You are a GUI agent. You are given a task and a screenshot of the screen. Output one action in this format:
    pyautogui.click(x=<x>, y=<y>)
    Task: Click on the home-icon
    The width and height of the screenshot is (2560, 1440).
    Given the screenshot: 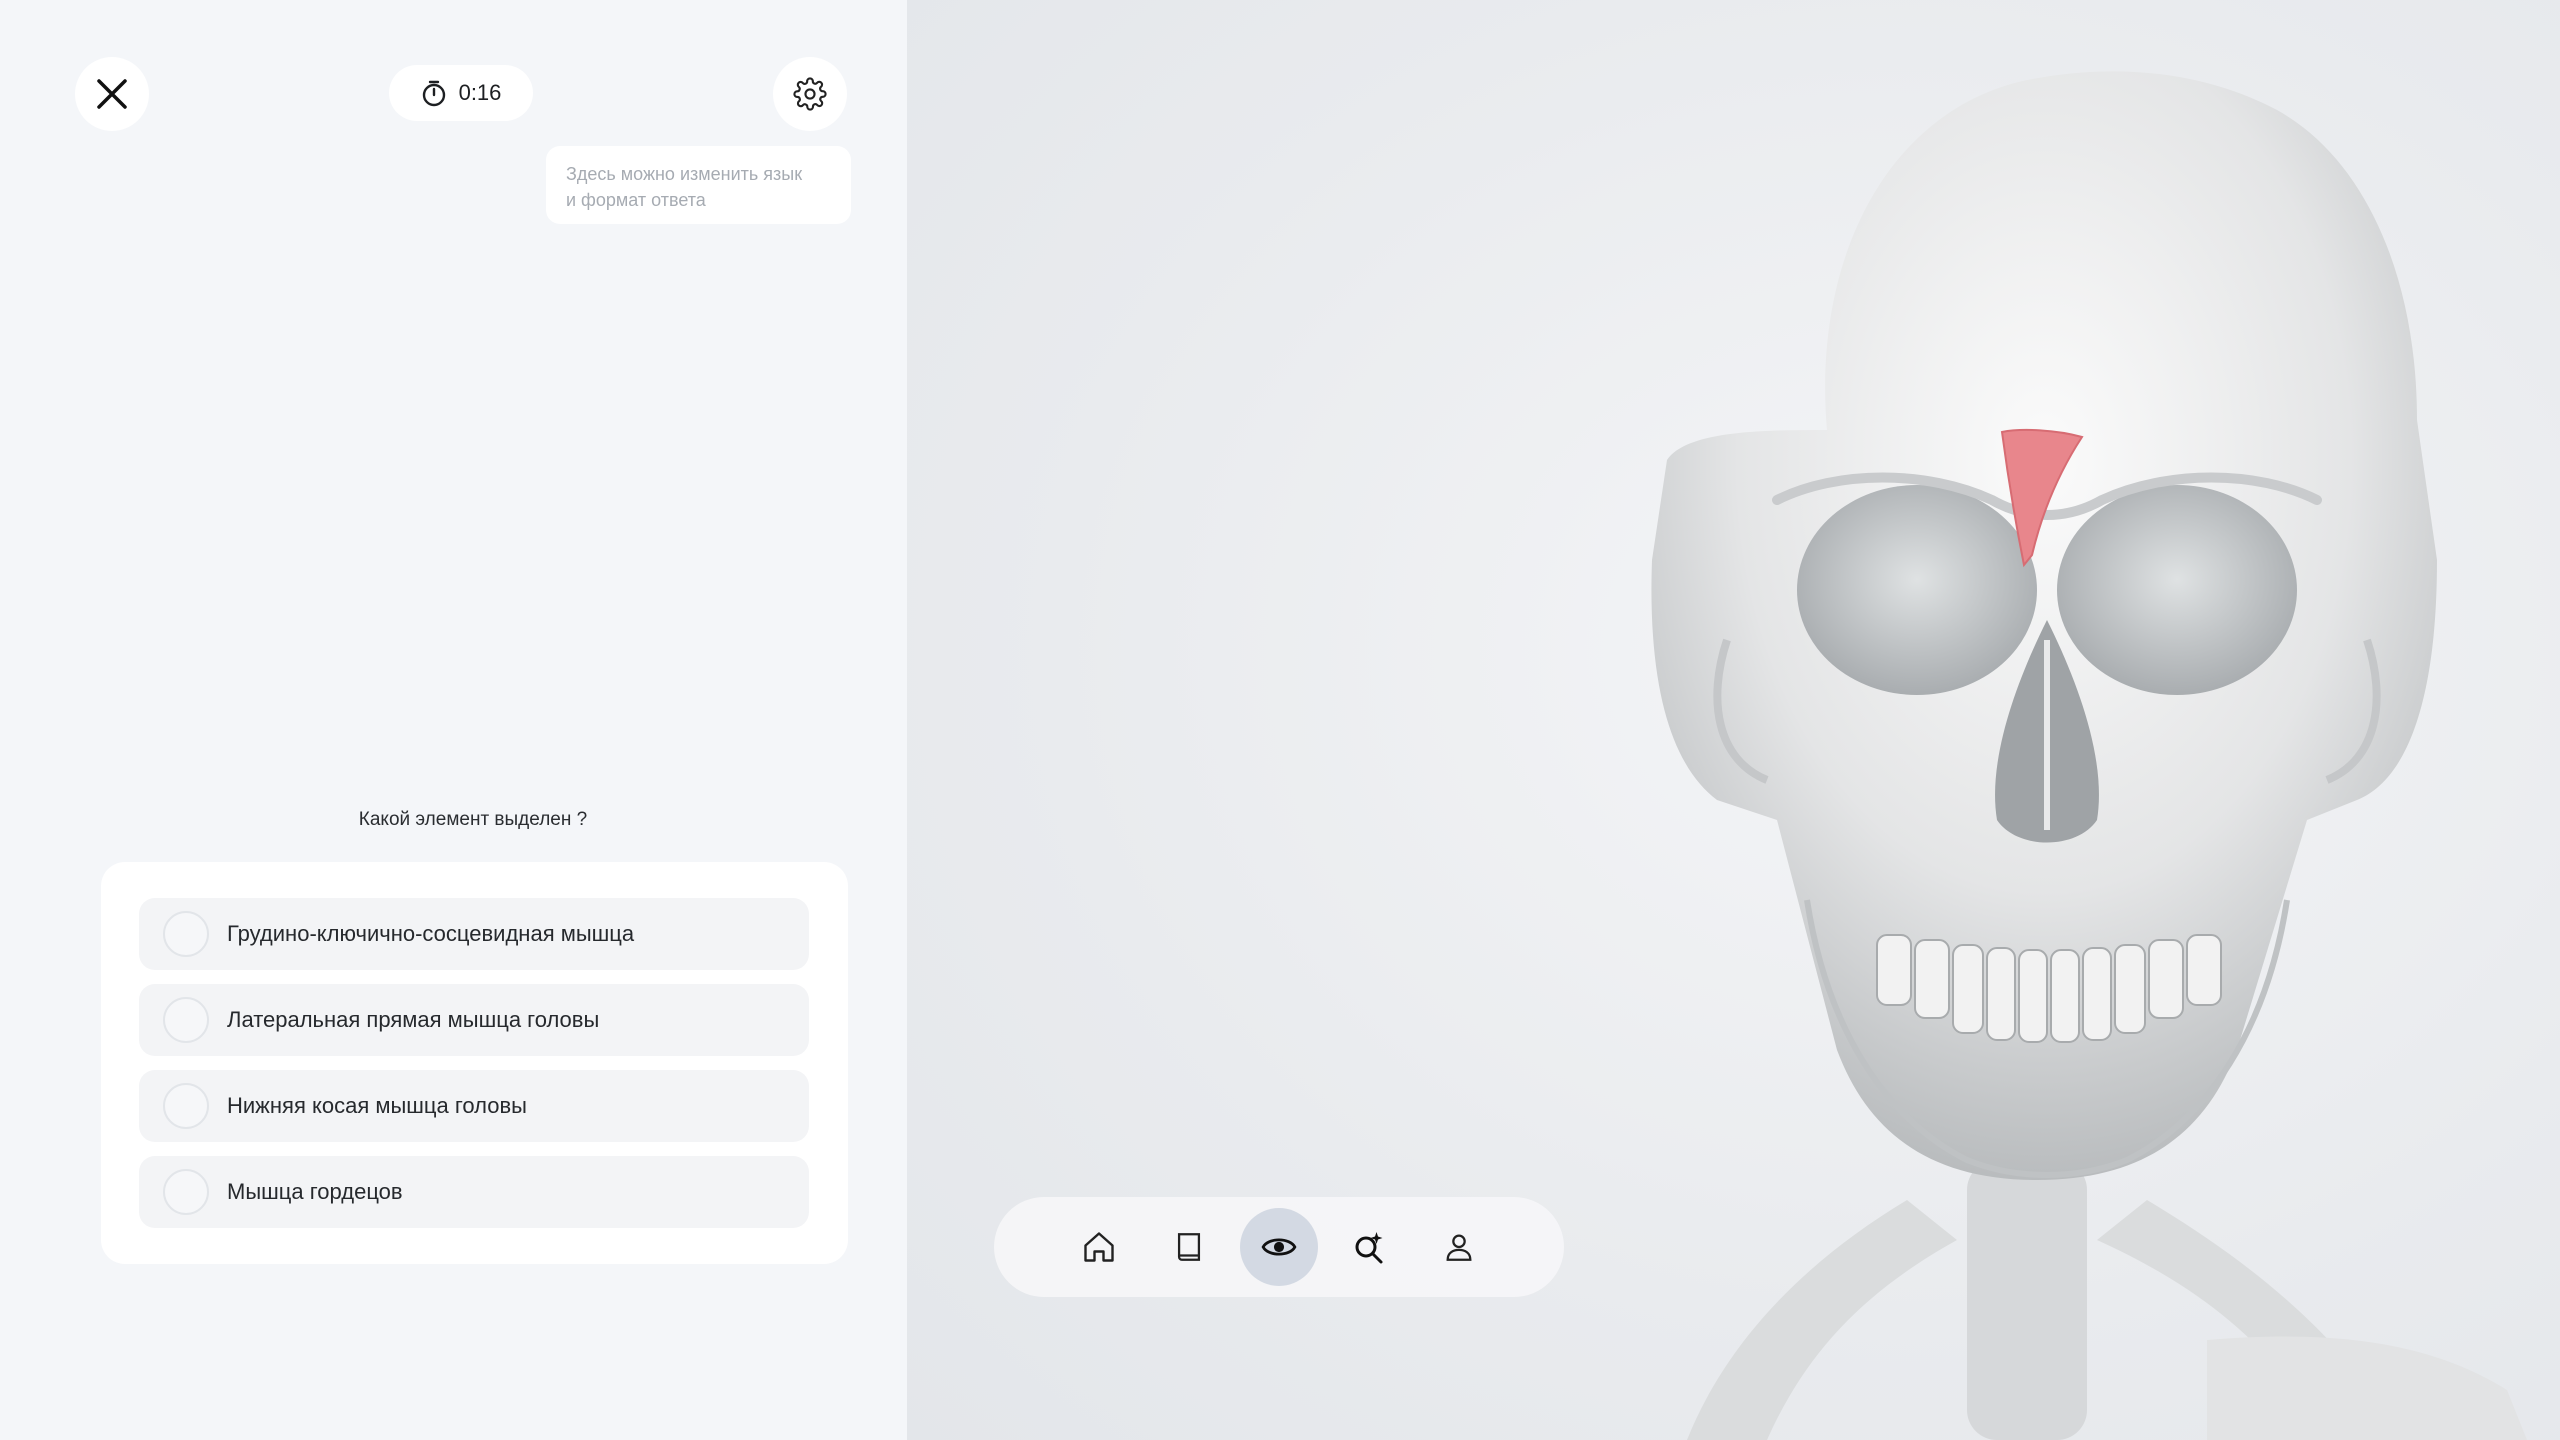 What is the action you would take?
    pyautogui.click(x=1099, y=1247)
    